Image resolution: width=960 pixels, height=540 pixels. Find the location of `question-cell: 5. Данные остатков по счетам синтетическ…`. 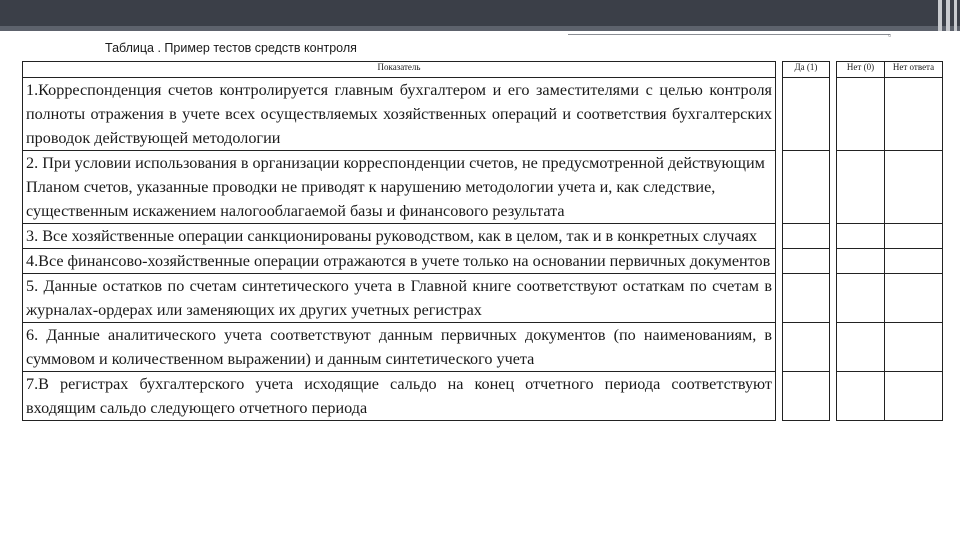

question-cell: 5. Данные остатков по счетам синтетическ… is located at coordinates (399, 298).